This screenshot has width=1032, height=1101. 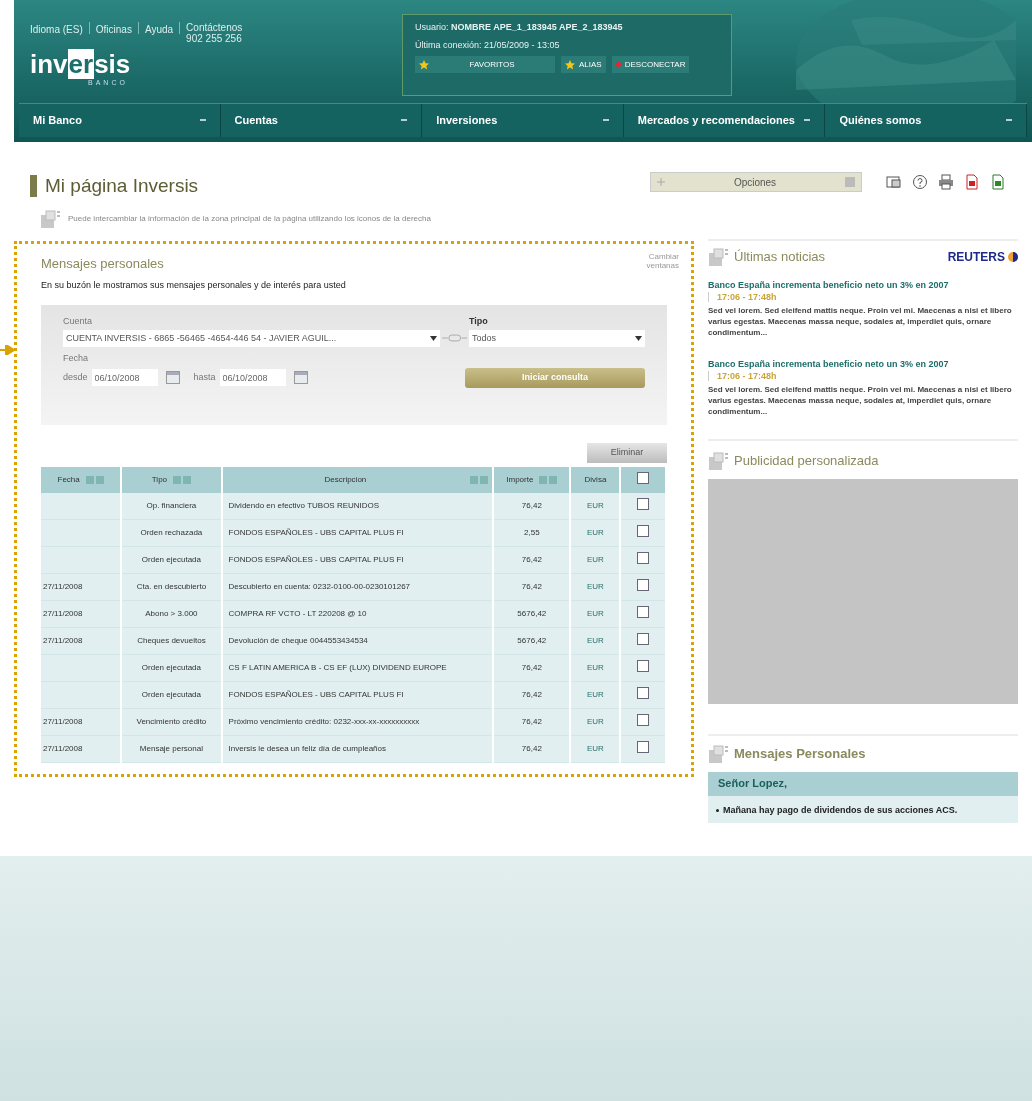 What do you see at coordinates (357, 614) in the screenshot?
I see `table-cell: COMPRA RF VCTO - LT 220208 @ 10` at bounding box center [357, 614].